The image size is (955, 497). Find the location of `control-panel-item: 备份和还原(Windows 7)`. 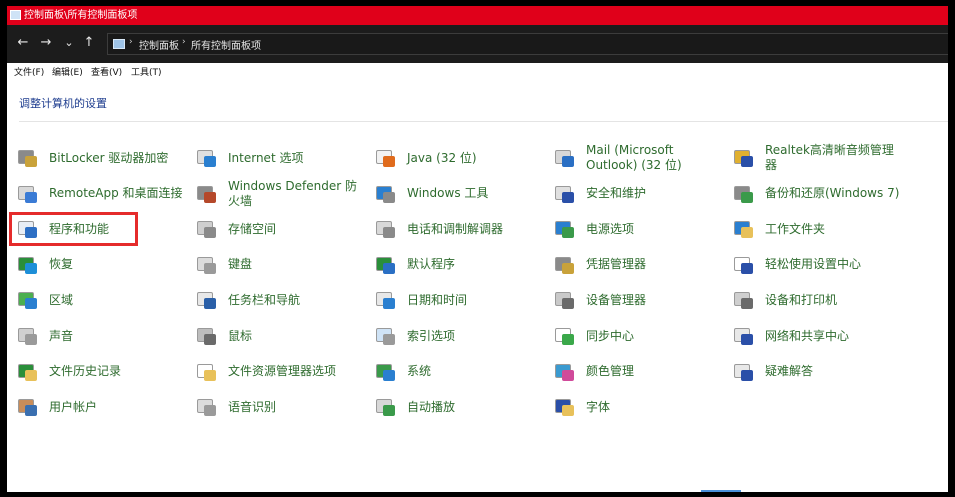

control-panel-item: 备份和还原(Windows 7) is located at coordinates (819, 194).